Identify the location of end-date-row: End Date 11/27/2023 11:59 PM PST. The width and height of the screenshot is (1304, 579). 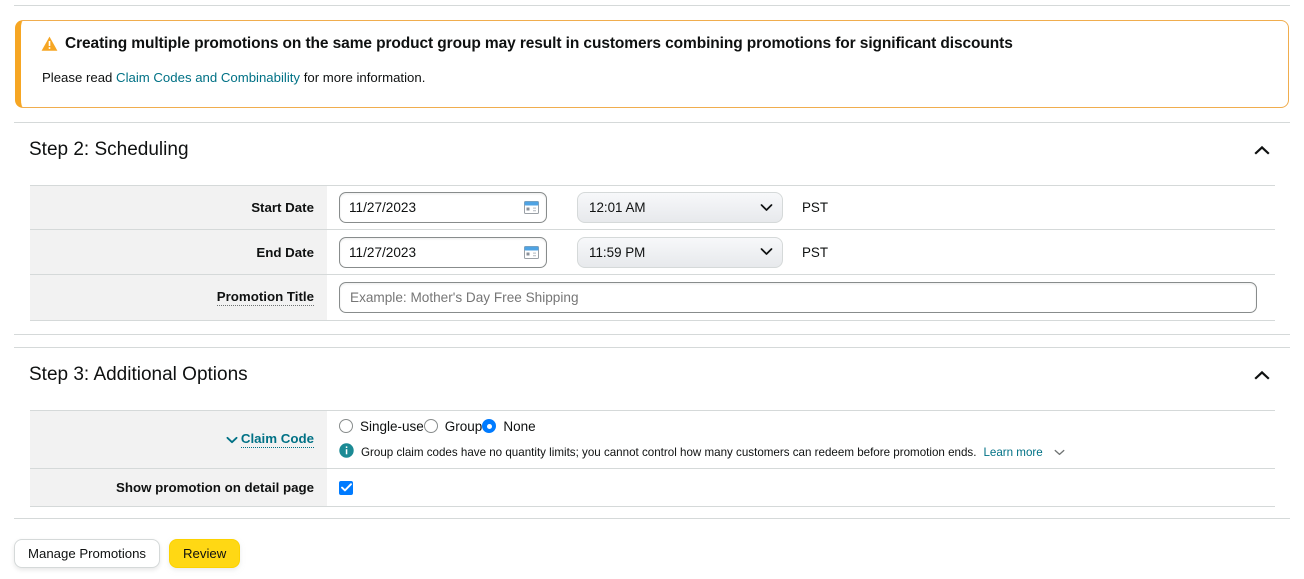
(652, 252).